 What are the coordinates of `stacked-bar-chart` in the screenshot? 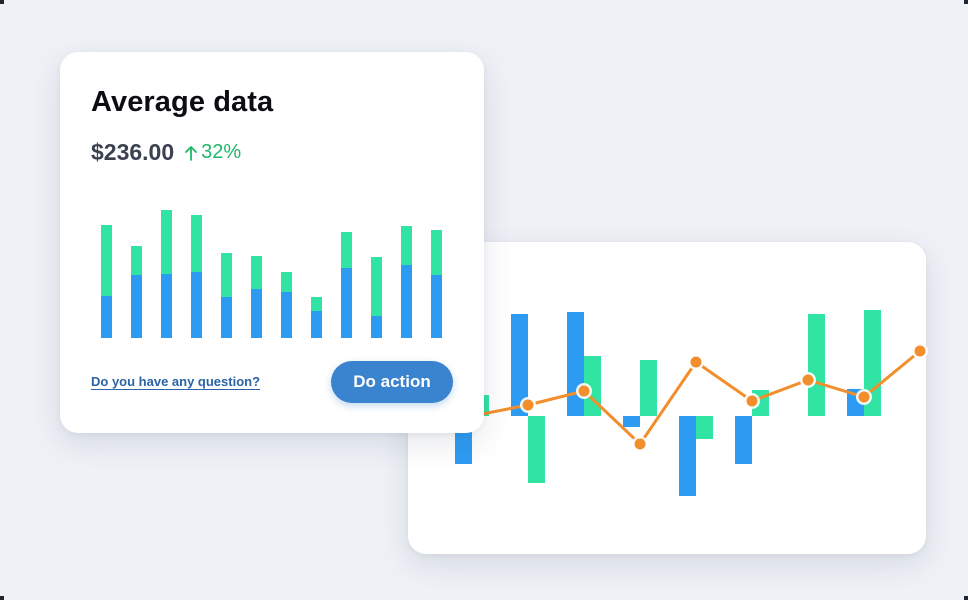 It's located at (271, 274).